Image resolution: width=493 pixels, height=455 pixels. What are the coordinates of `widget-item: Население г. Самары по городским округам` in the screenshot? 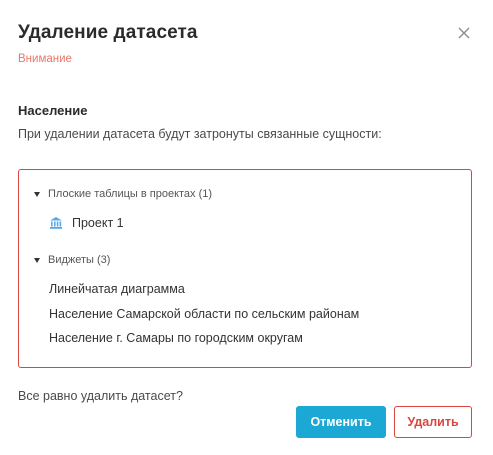 It's located at (176, 338).